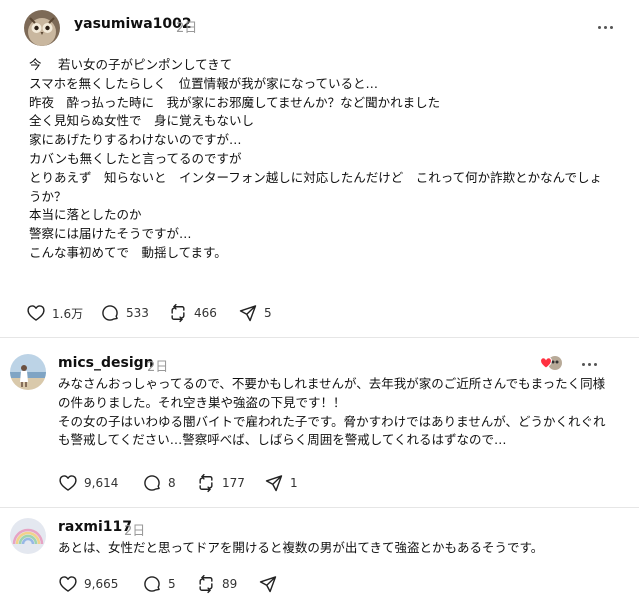  Describe the element at coordinates (131, 64) in the screenshot. I see `post-text-line: 今 若い女の子がピンポンしてきて` at that location.